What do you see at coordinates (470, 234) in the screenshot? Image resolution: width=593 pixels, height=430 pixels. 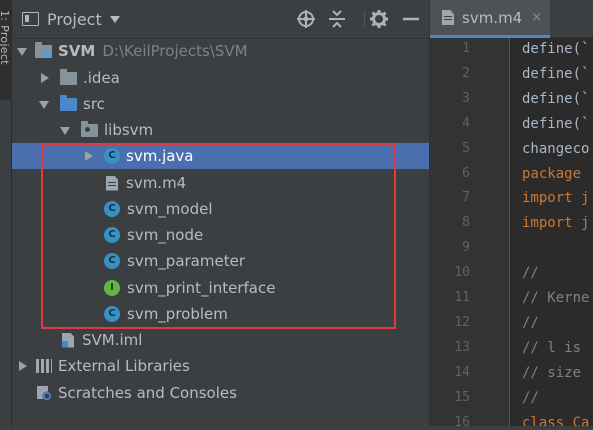 I see `line-number-gutter: 1 2 3 4 5 6 7 8 9 10 11 12 13 14 15 16` at bounding box center [470, 234].